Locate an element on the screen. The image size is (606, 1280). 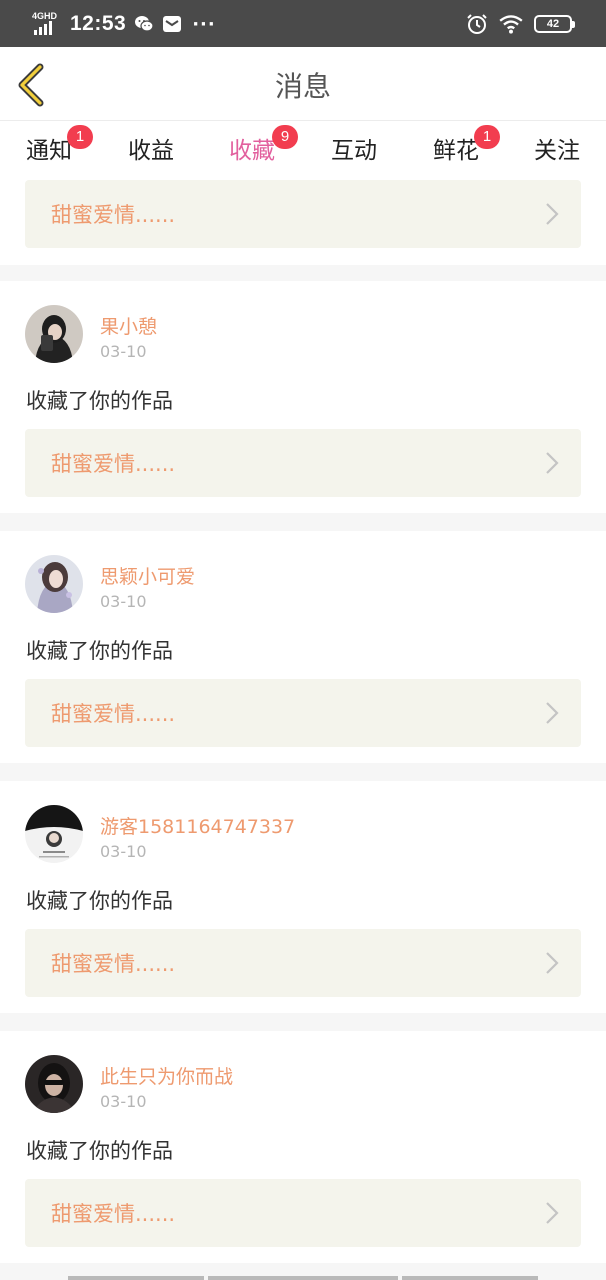
more-notifications-icon: ··· is located at coordinates (204, 24).